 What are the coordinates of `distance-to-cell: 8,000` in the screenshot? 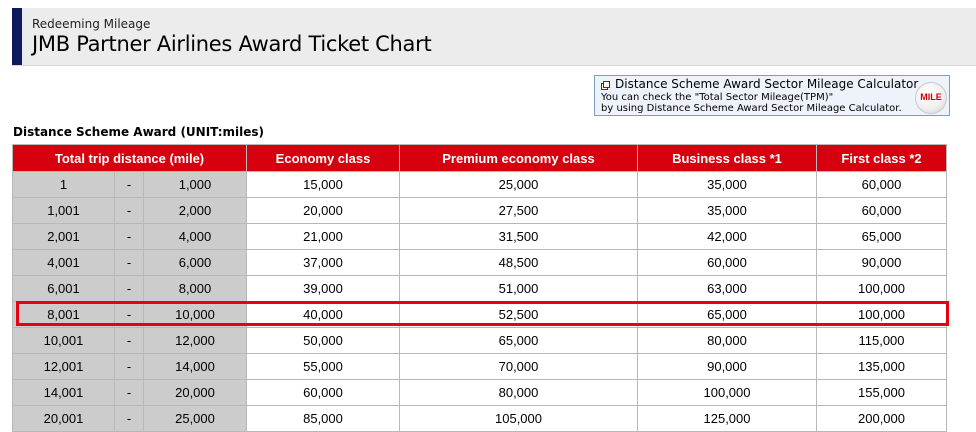 It's located at (195, 288).